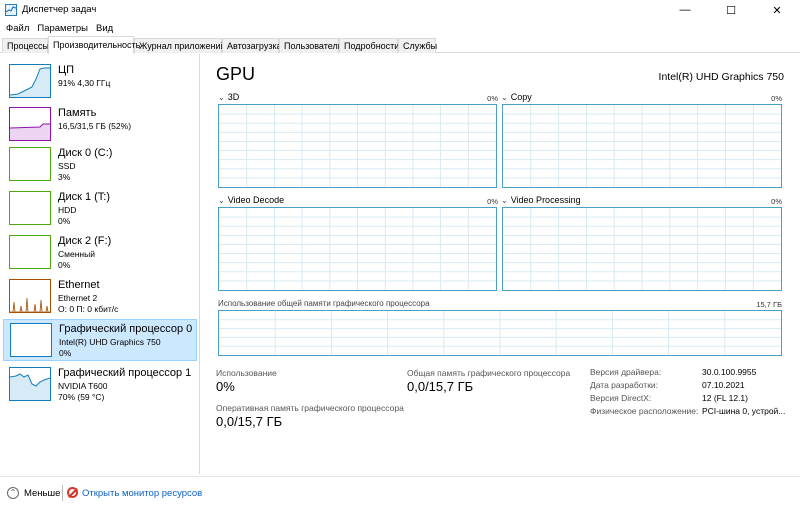 The image size is (800, 510). I want to click on footer-bar: ⌃ Меньше Открыть монитор ресурсов, so click(400, 493).